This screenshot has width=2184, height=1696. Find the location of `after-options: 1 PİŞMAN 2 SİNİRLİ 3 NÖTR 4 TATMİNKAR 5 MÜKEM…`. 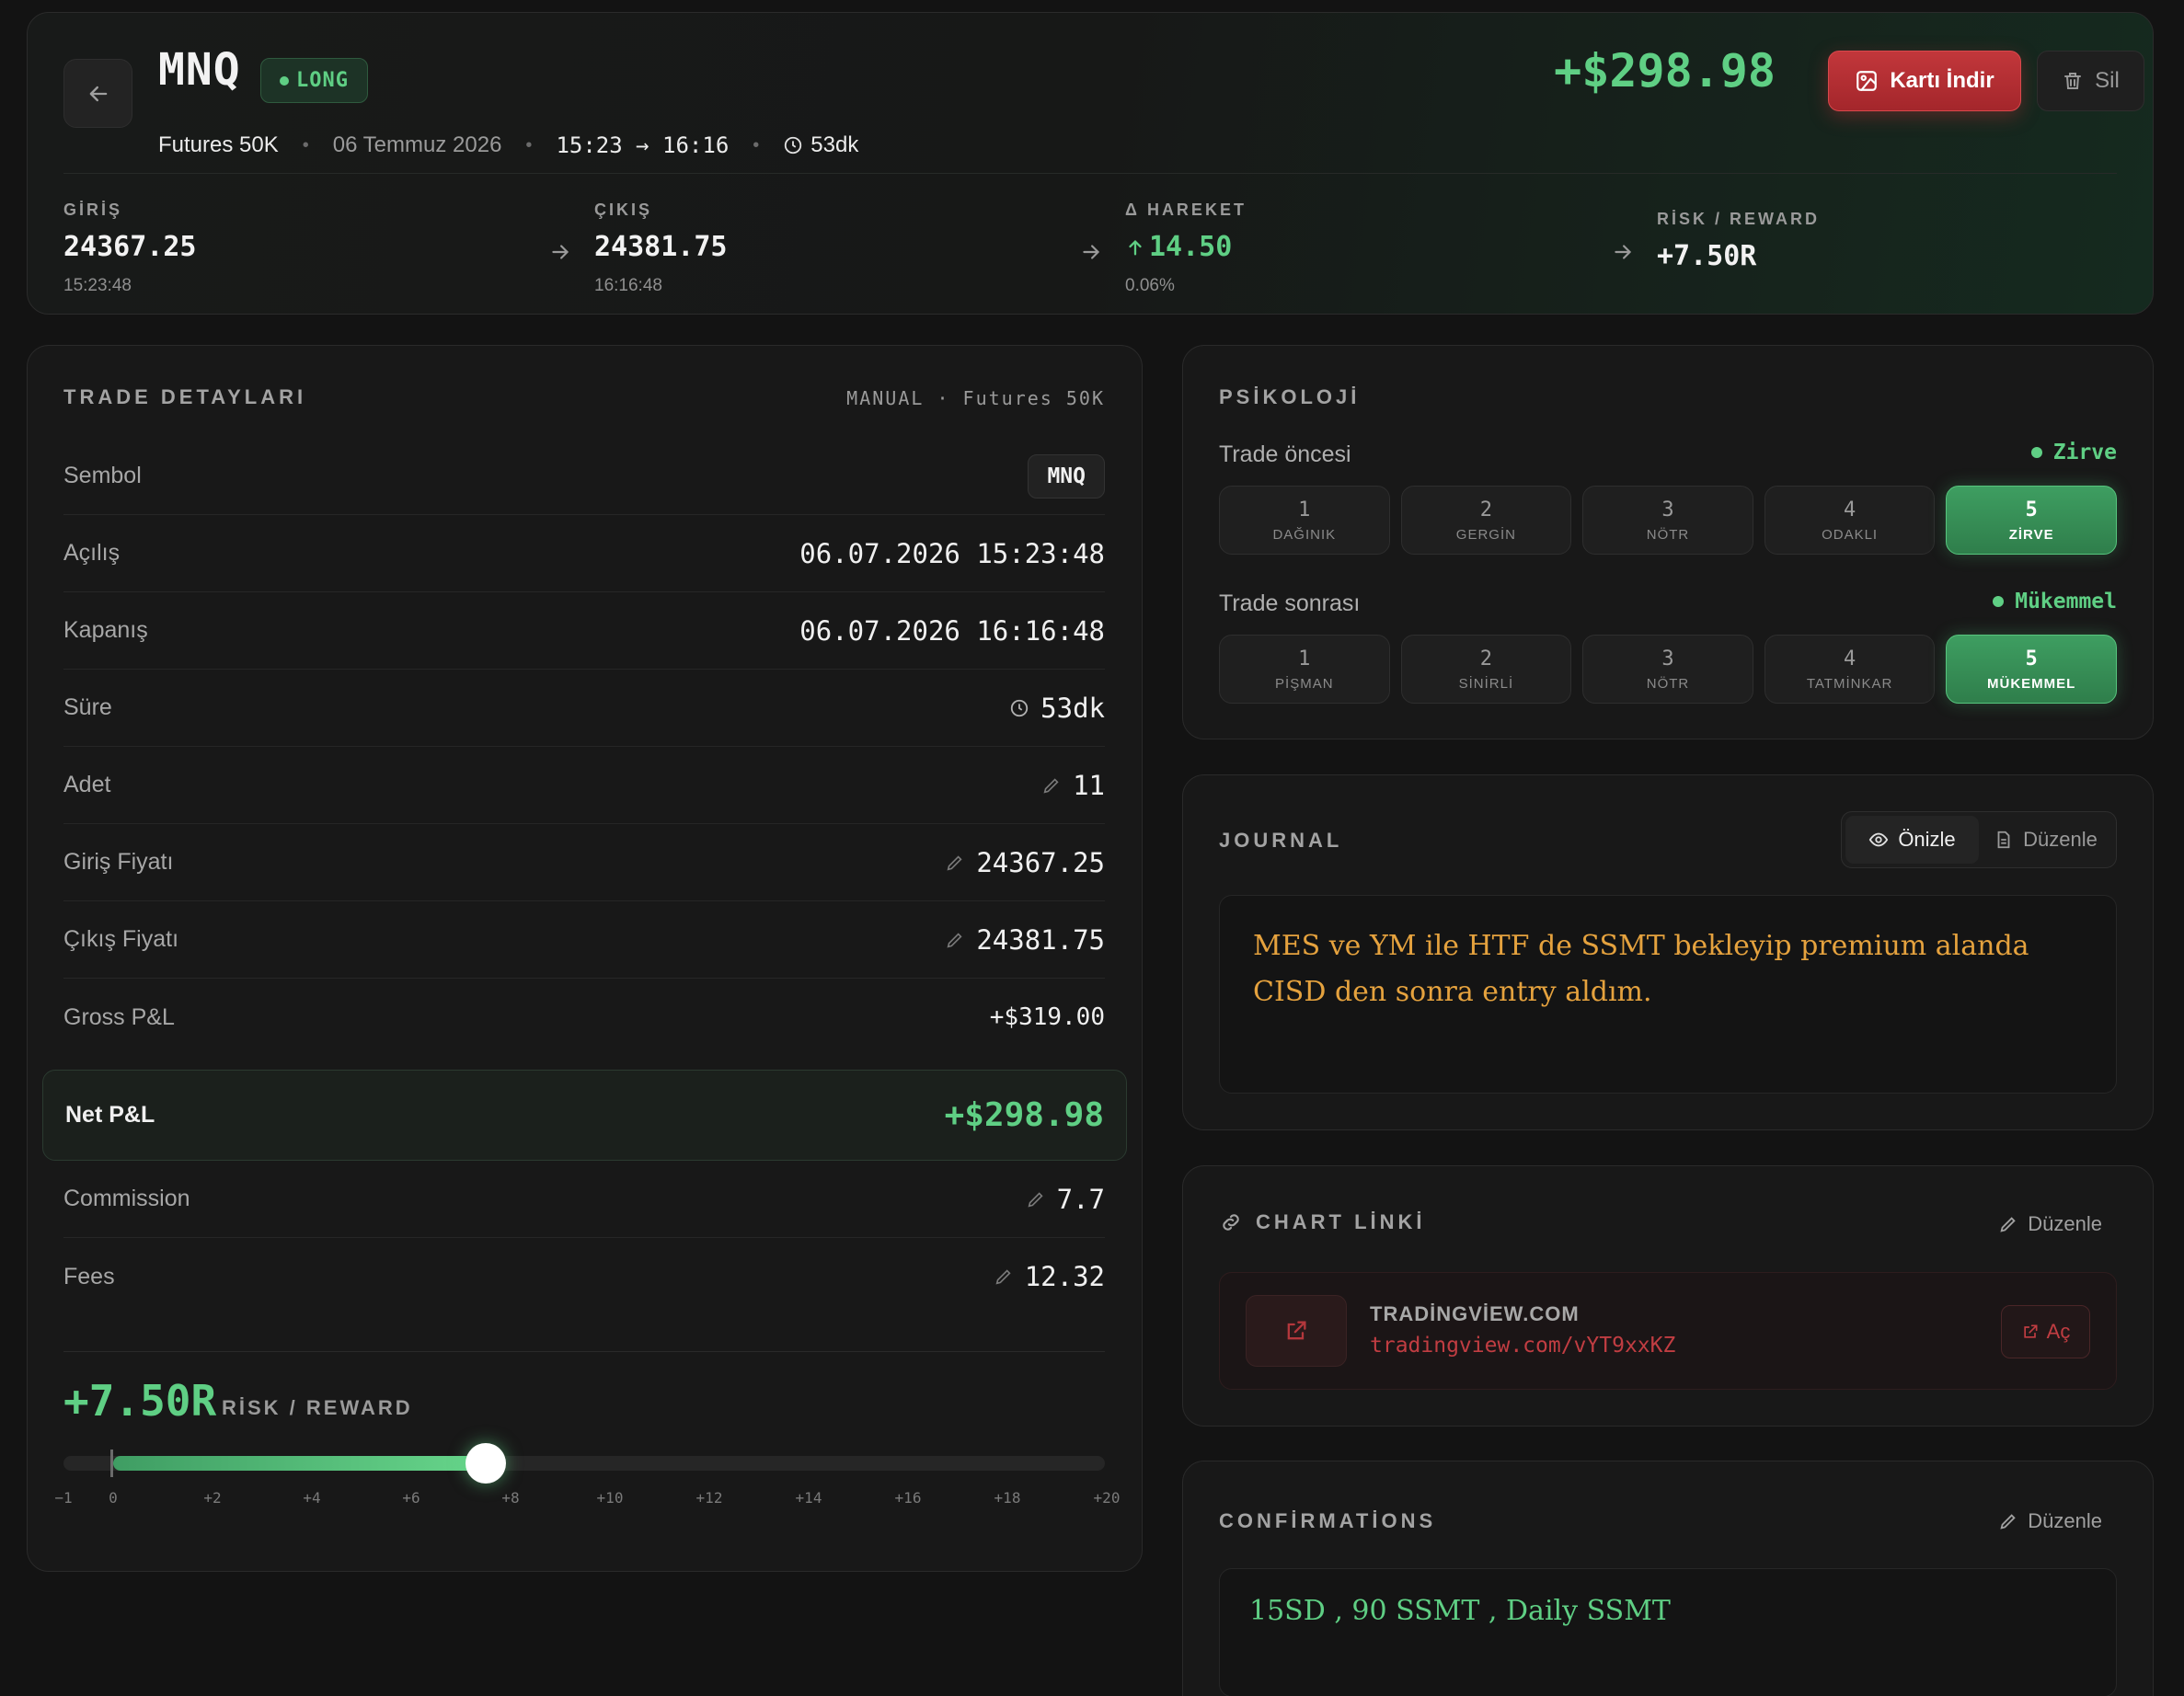

after-options: 1 PİŞMAN 2 SİNİRLİ 3 NÖTR 4 TATMİNKAR 5 MÜKEM… is located at coordinates (1668, 669).